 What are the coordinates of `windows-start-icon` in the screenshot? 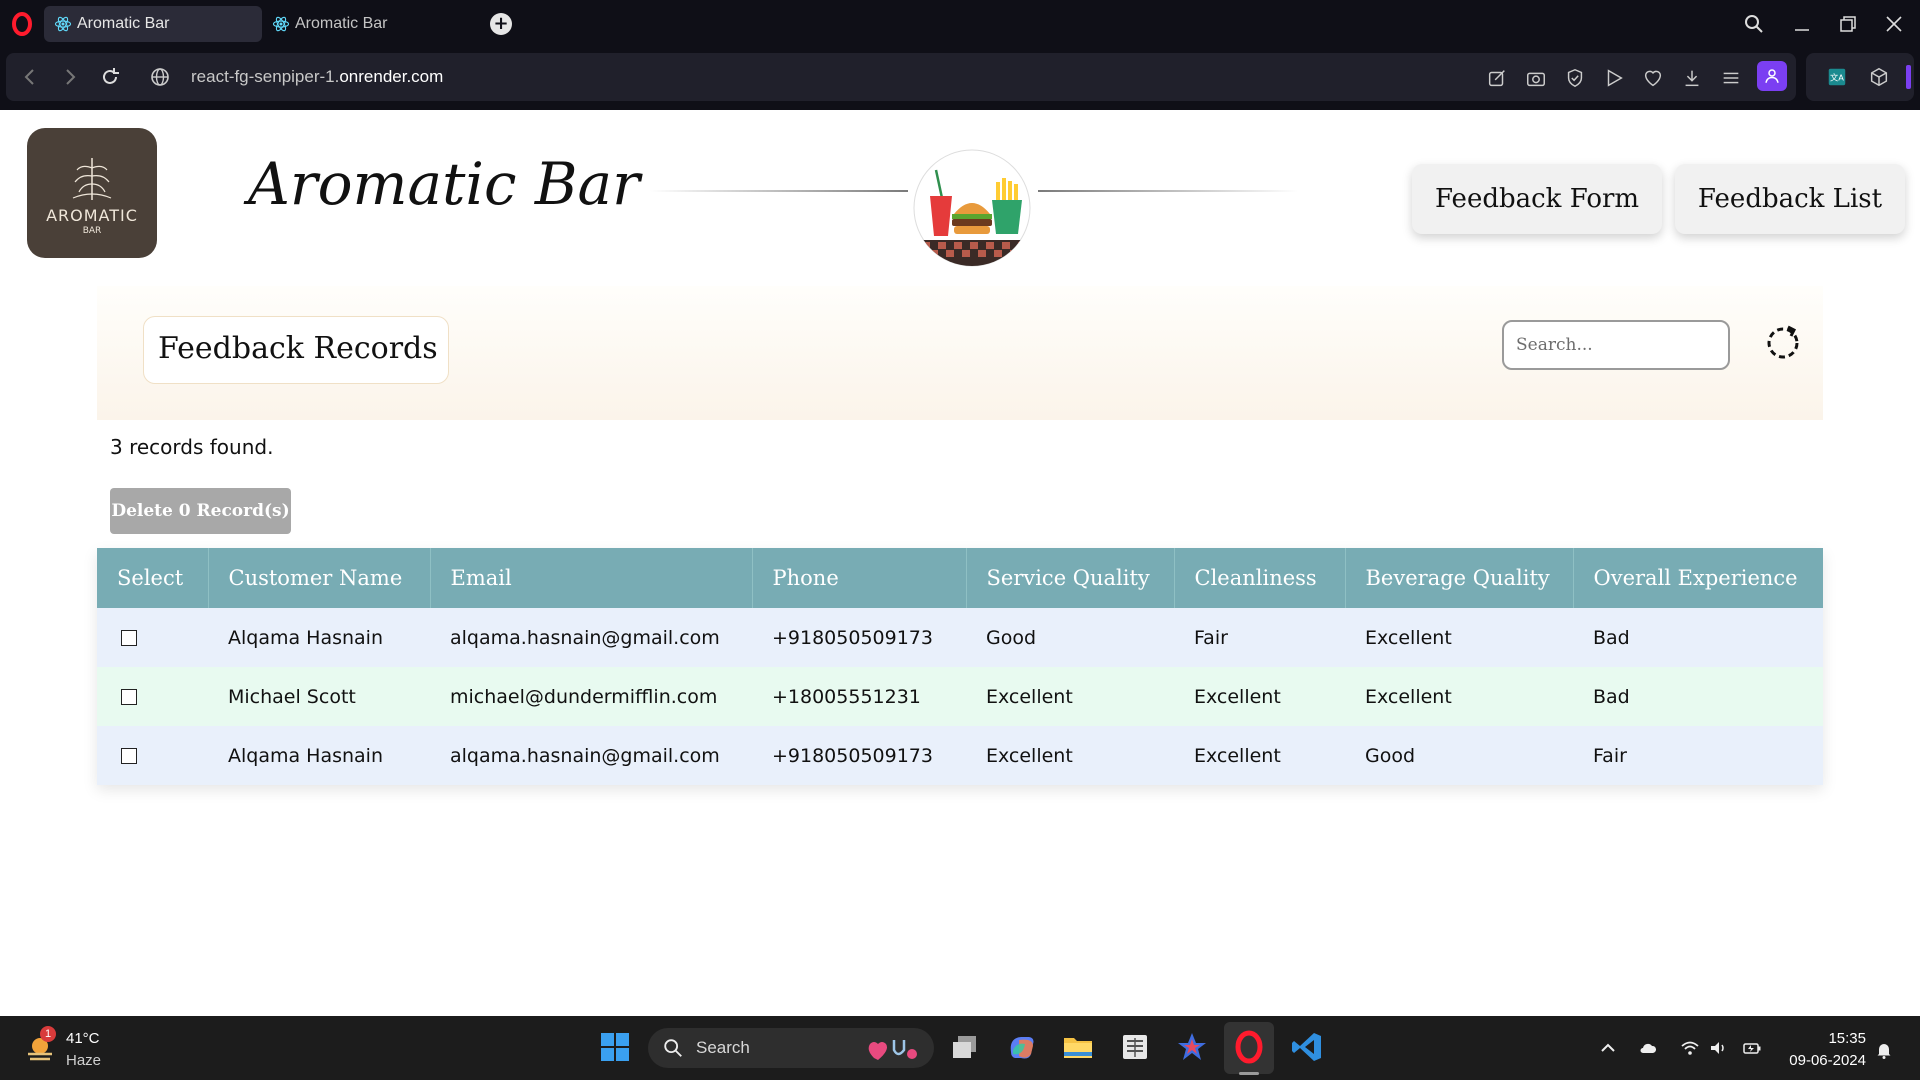 It's located at (615, 1047).